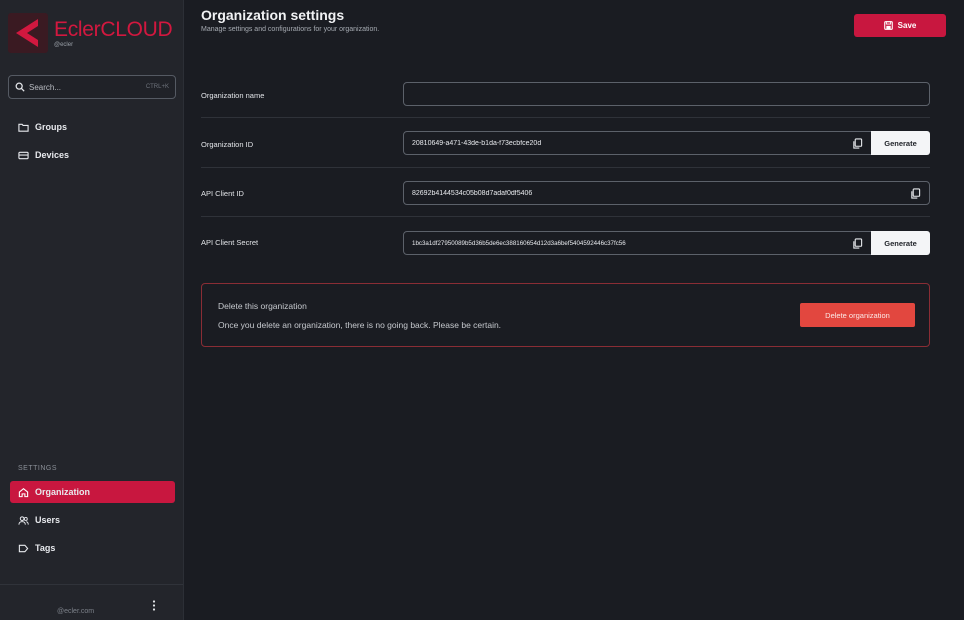  Describe the element at coordinates (51, 127) in the screenshot. I see `sidebar-item-label: Groups` at that location.